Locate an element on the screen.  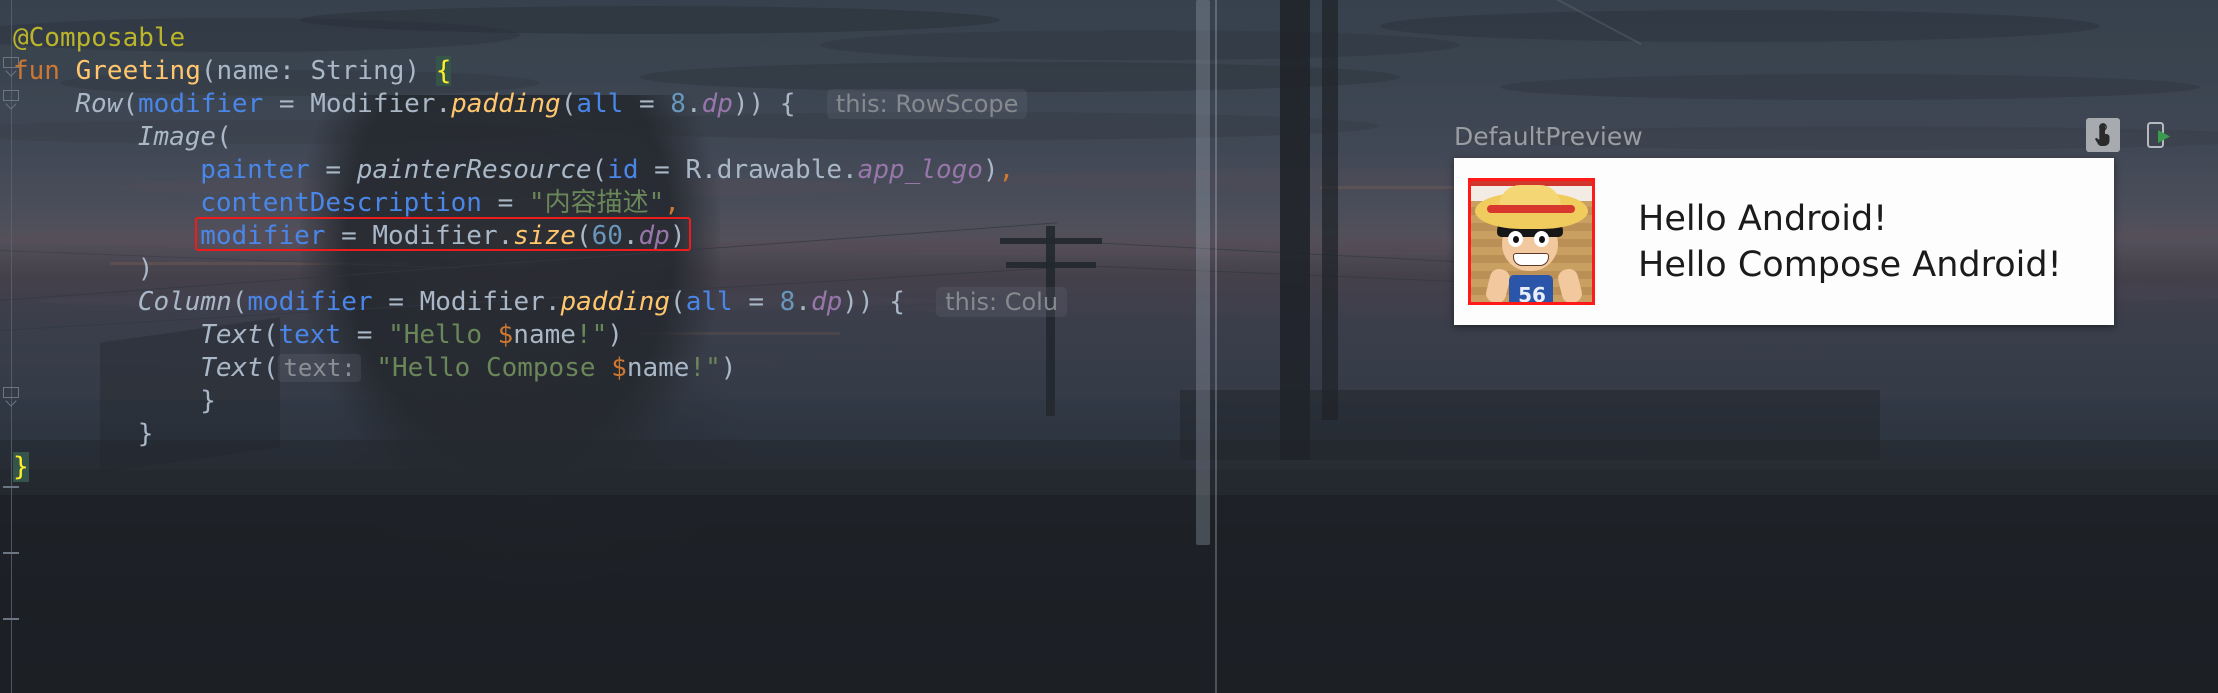
code-line: fun Greeting(name: String) { is located at coordinates (232, 71).